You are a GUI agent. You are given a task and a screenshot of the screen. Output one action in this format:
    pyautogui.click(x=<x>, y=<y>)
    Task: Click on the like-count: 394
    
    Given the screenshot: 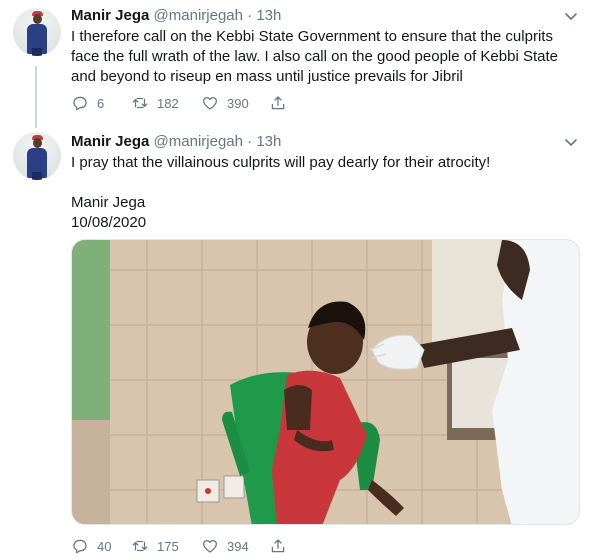 What is the action you would take?
    pyautogui.click(x=238, y=546)
    